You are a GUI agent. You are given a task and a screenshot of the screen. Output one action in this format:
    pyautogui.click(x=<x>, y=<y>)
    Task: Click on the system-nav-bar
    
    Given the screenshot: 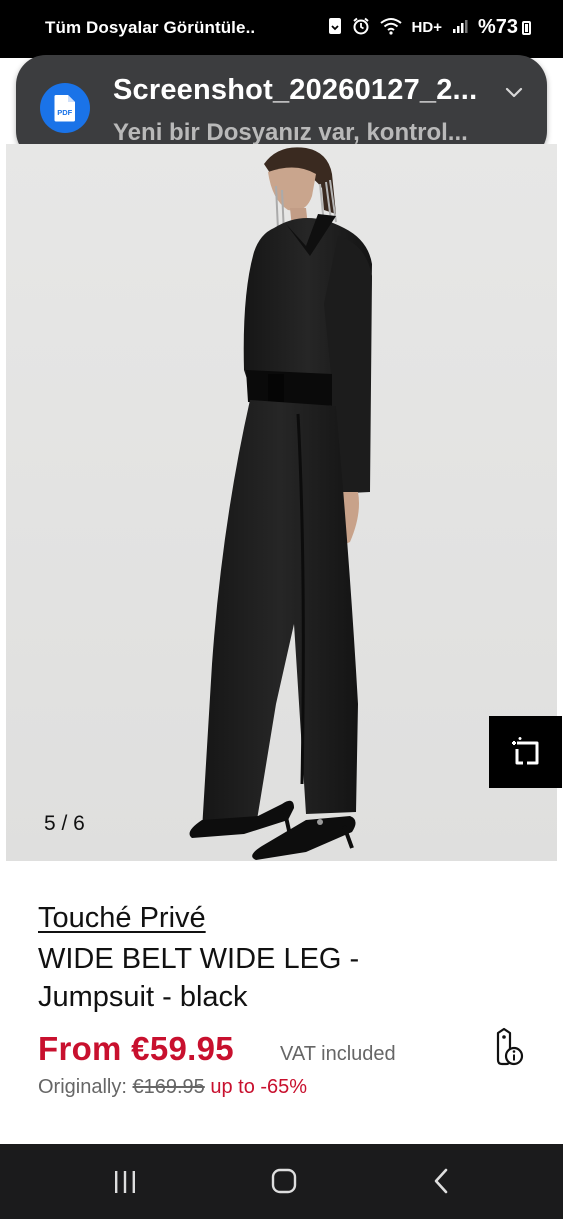 What is the action you would take?
    pyautogui.click(x=281, y=1181)
    